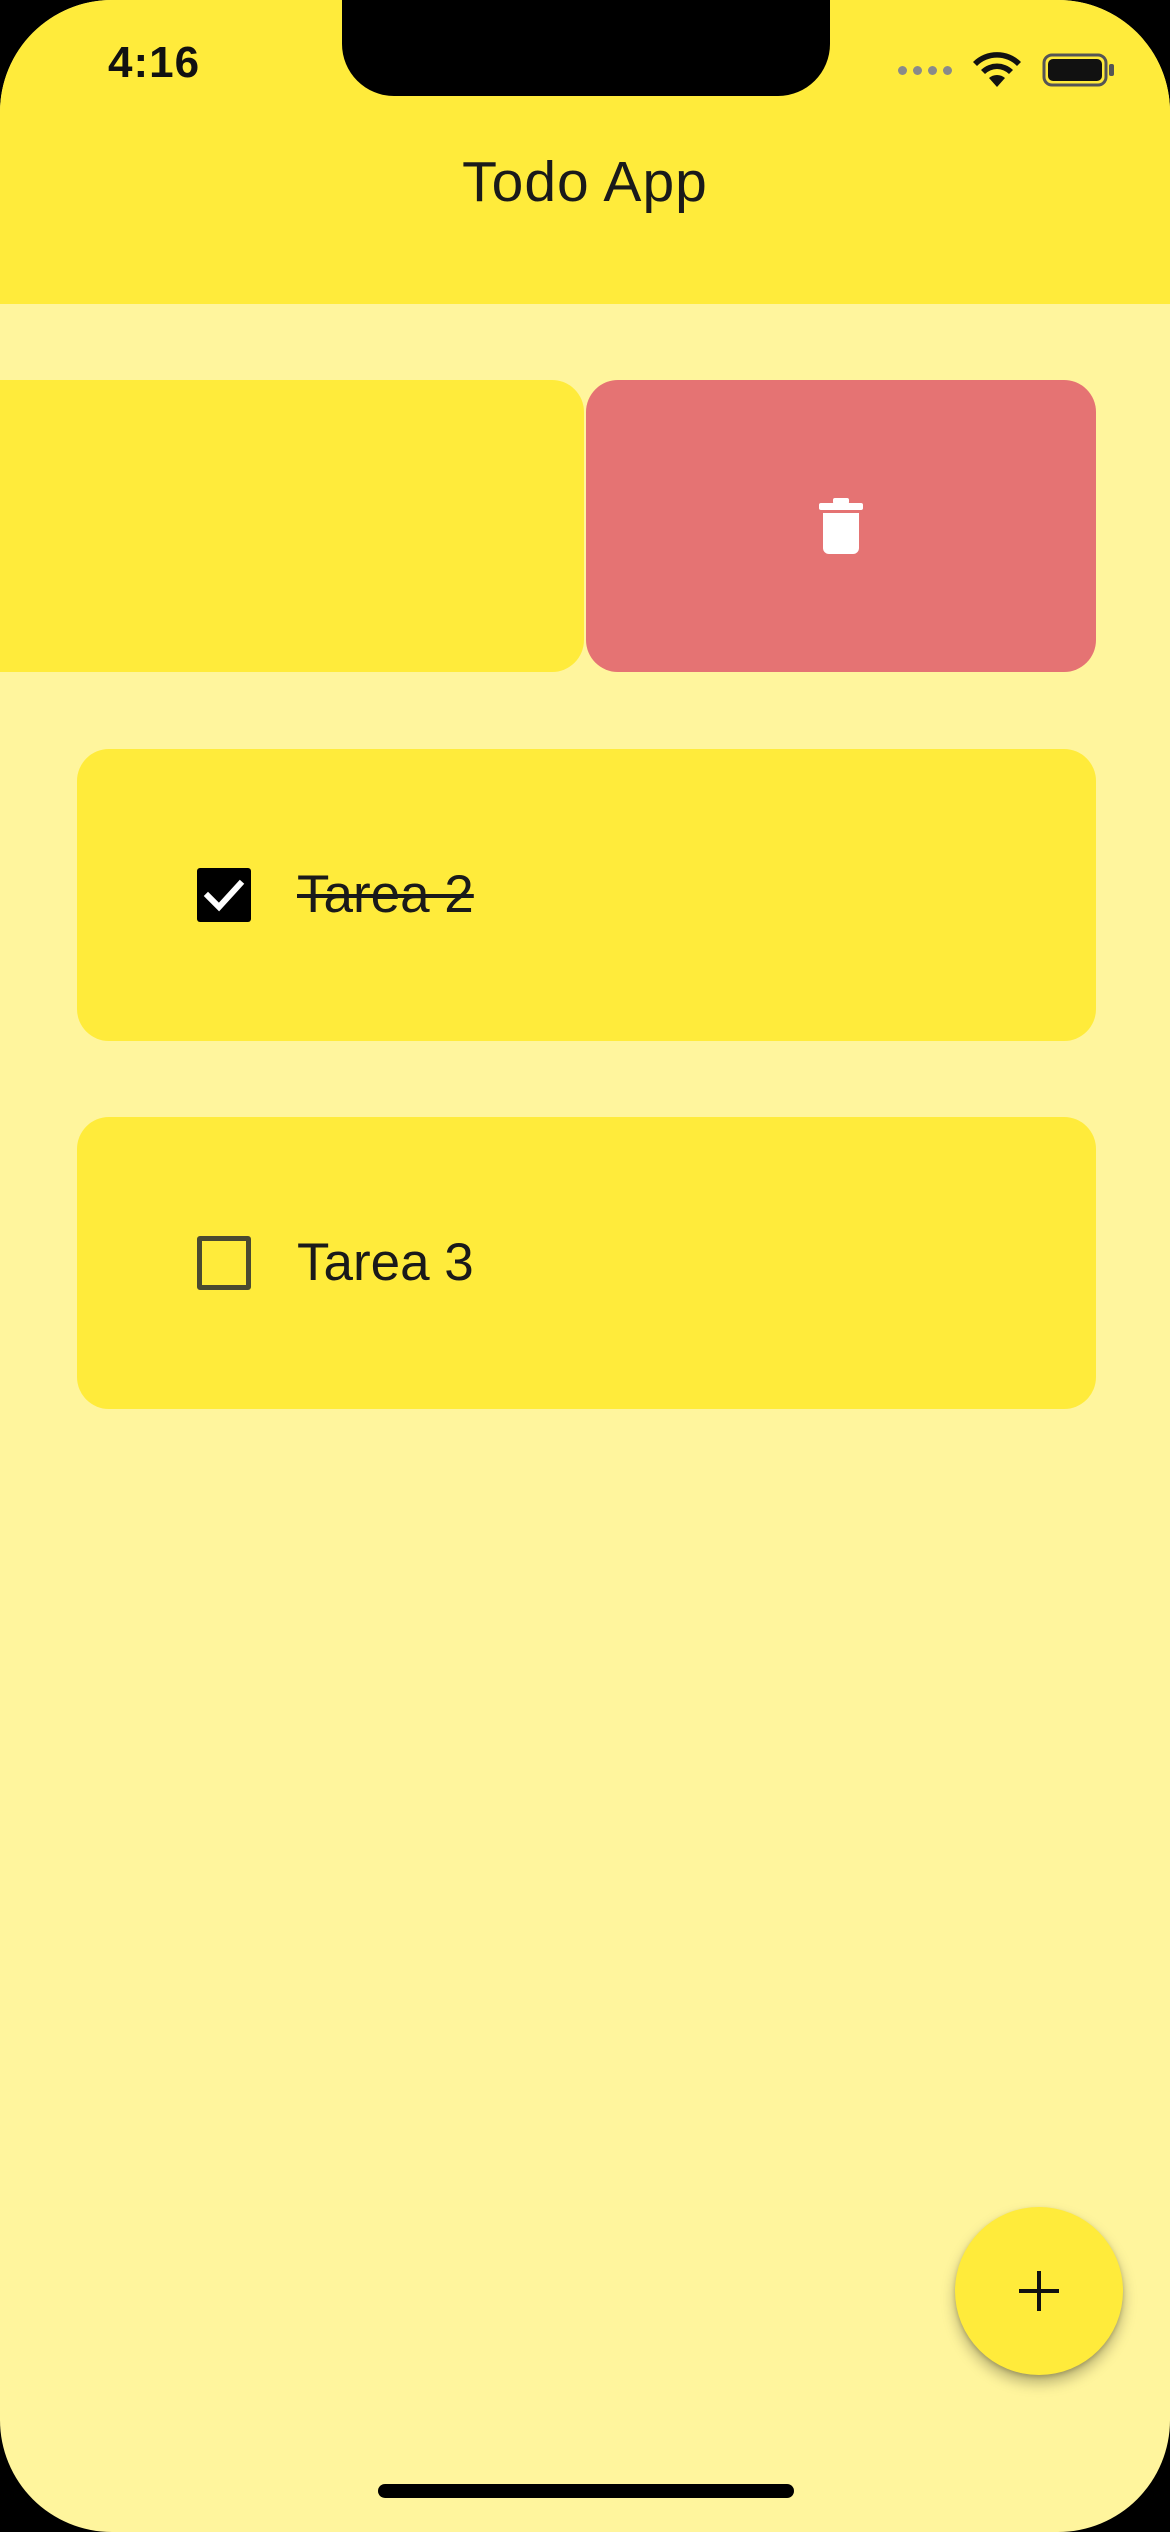 Image resolution: width=1170 pixels, height=2532 pixels. I want to click on status-icons, so click(1007, 70).